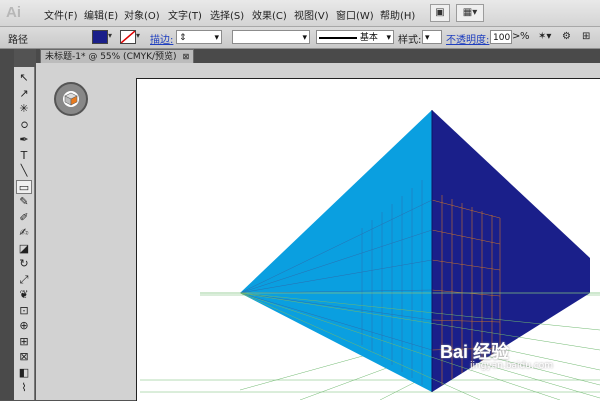  I want to click on watermark-url: jingyan.baidu.com, so click(512, 366).